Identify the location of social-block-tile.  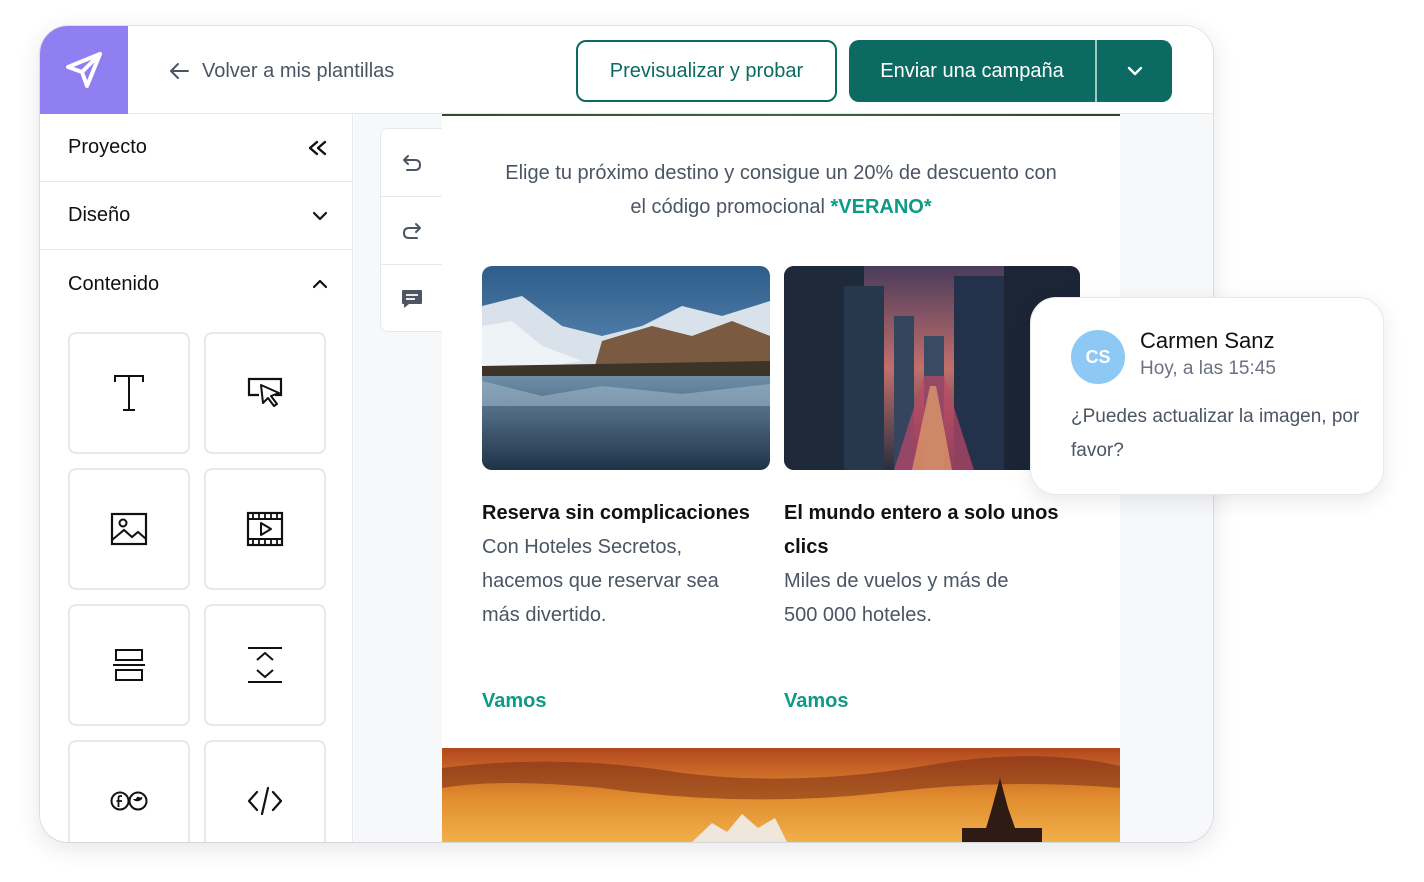
(129, 791).